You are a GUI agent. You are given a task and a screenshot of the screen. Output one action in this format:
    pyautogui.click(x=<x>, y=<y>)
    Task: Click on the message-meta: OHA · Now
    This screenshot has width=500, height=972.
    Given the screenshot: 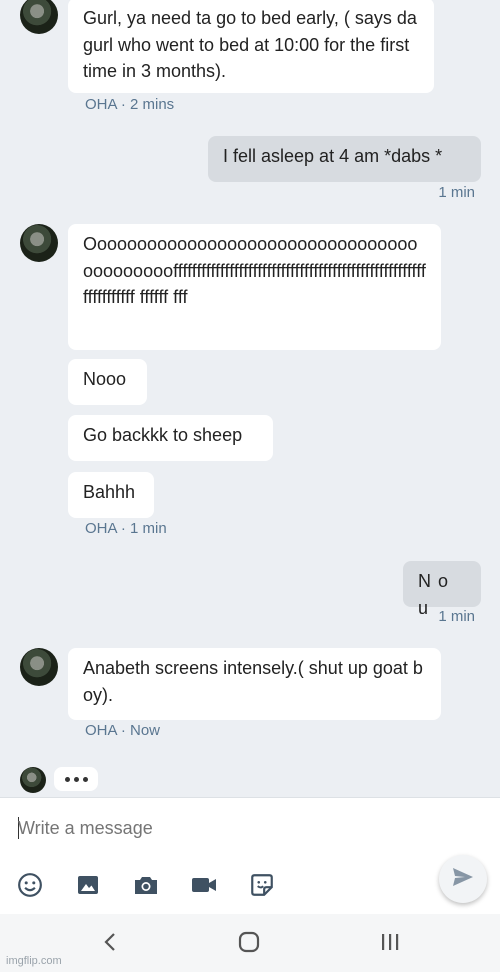 What is the action you would take?
    pyautogui.click(x=123, y=730)
    